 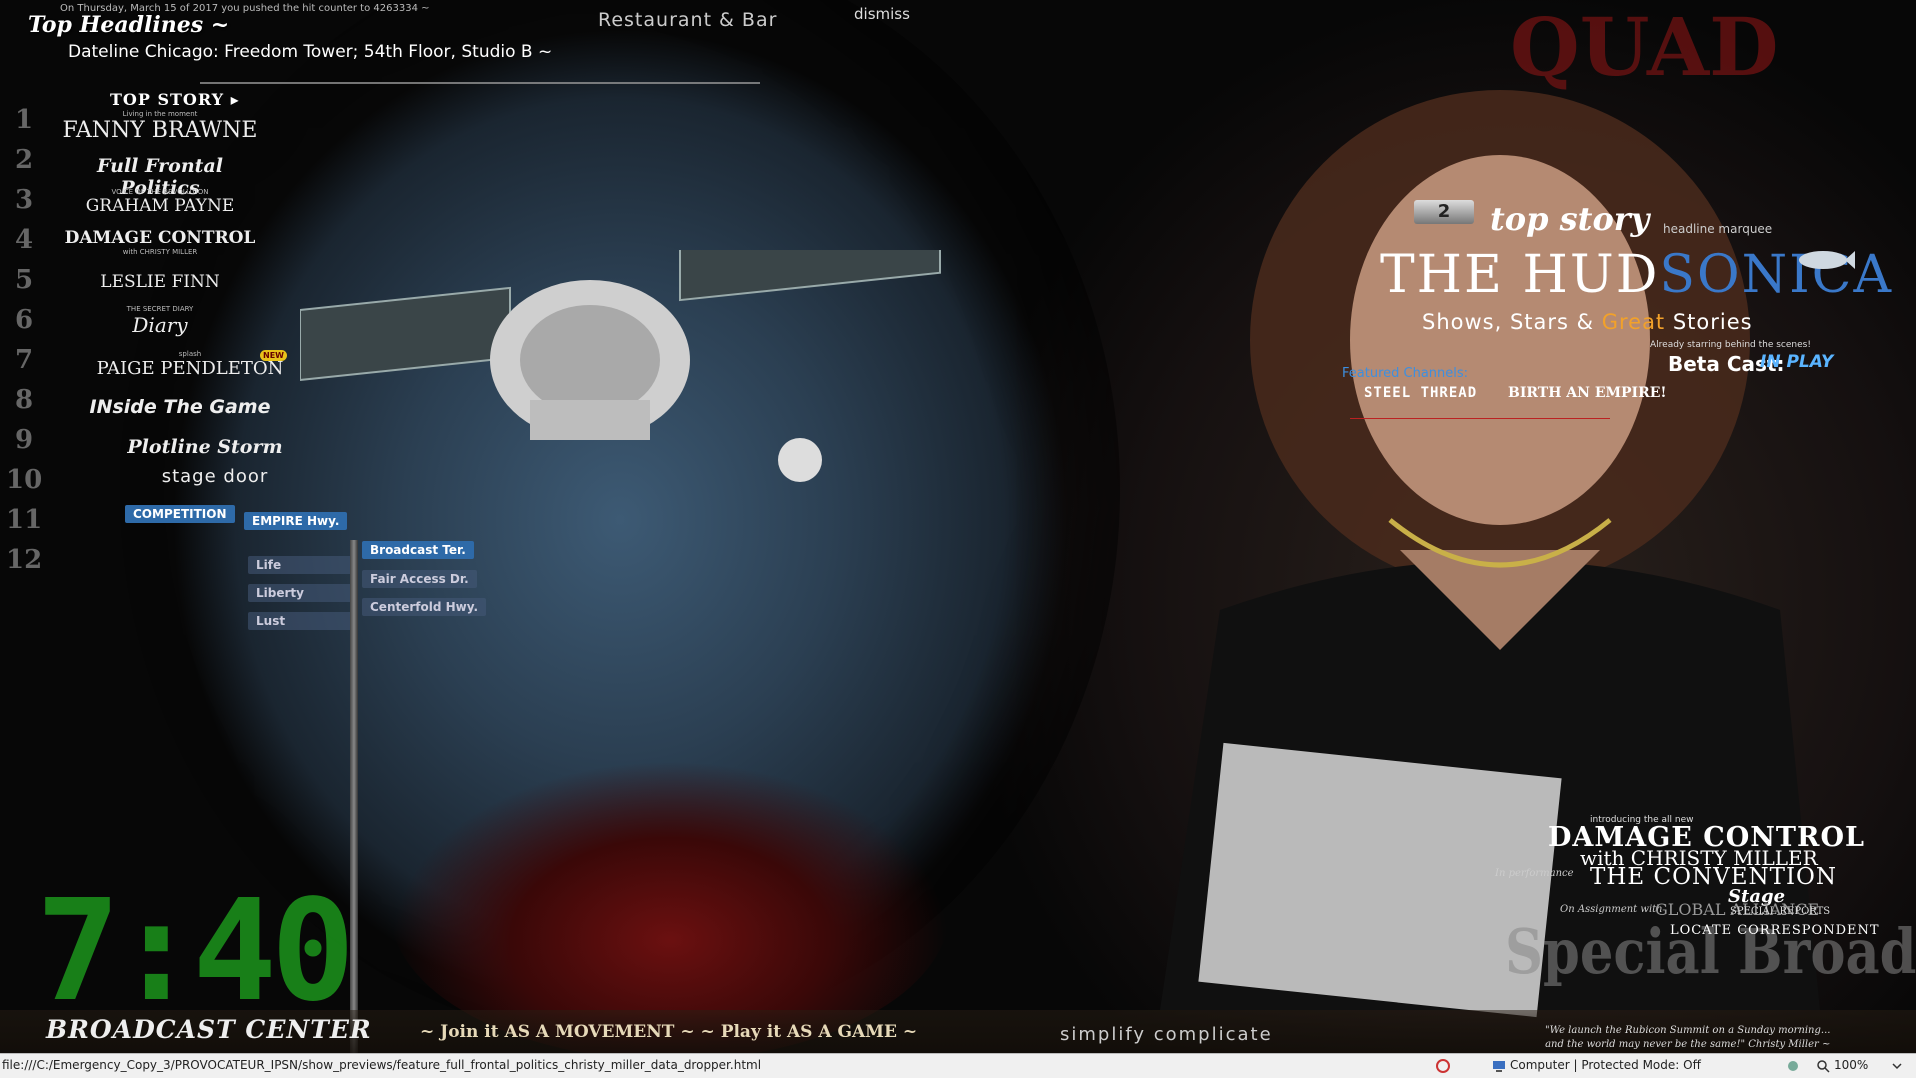 What do you see at coordinates (24, 480) in the screenshot?
I see `story-number: 10` at bounding box center [24, 480].